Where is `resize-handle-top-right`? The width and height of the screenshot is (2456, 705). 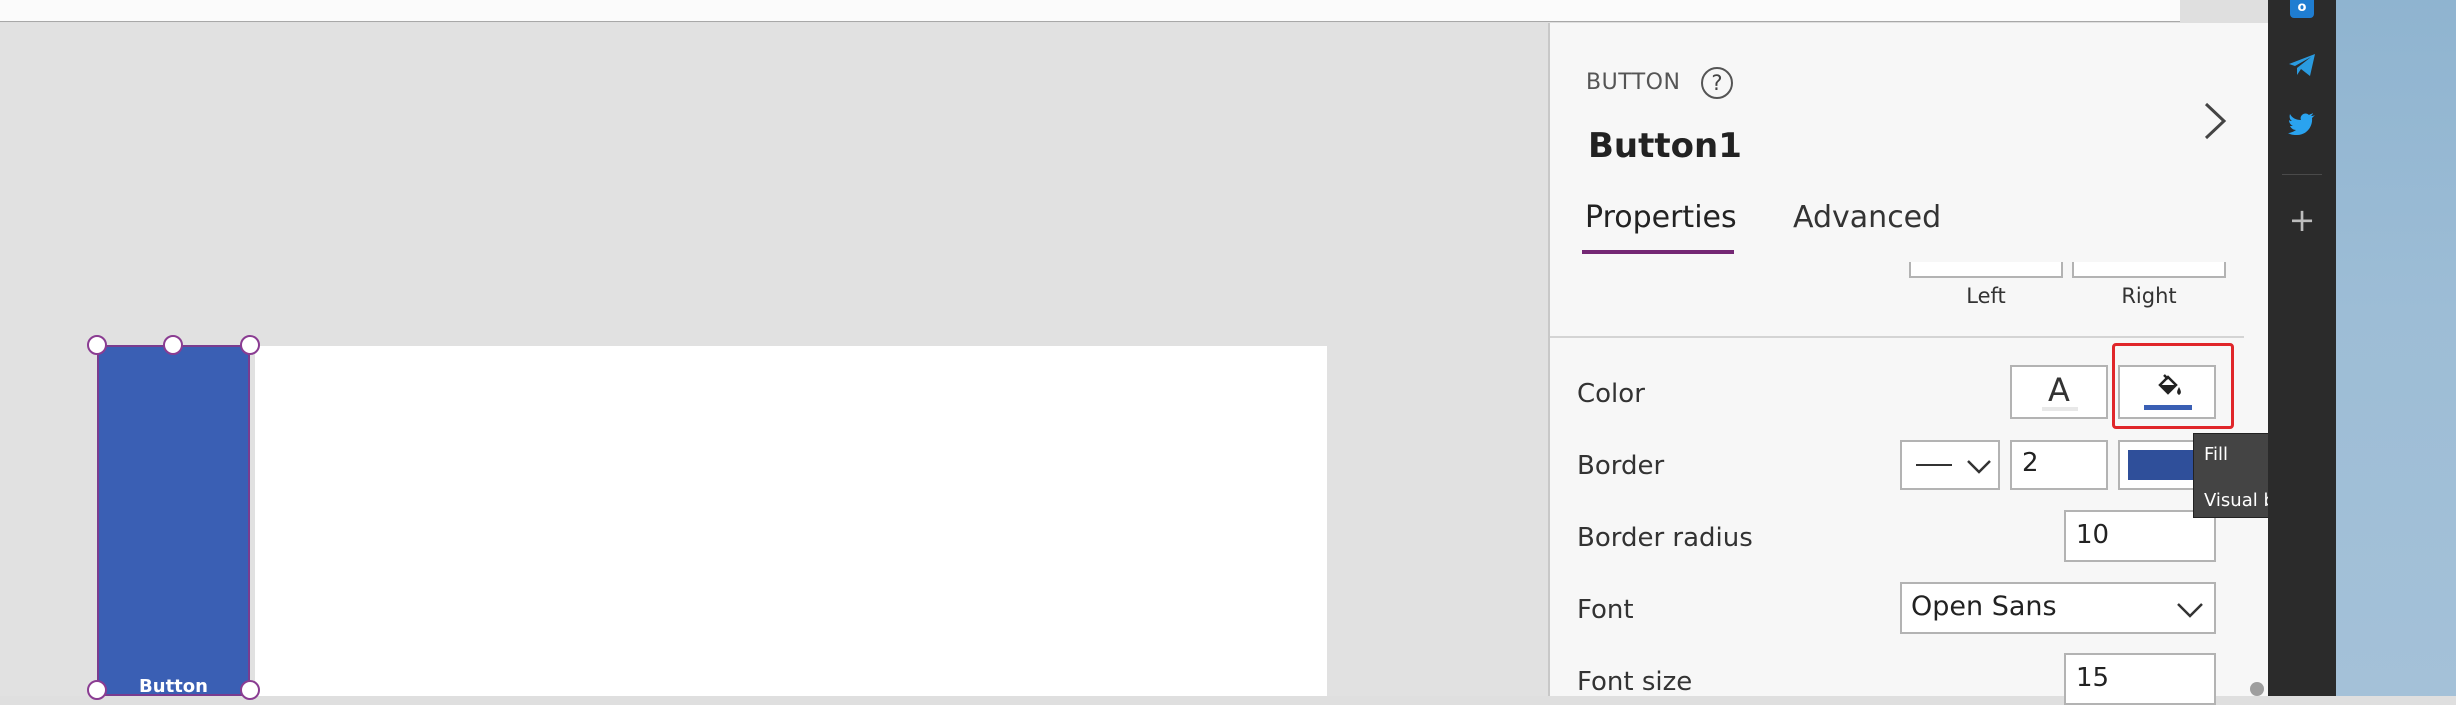 resize-handle-top-right is located at coordinates (250, 345).